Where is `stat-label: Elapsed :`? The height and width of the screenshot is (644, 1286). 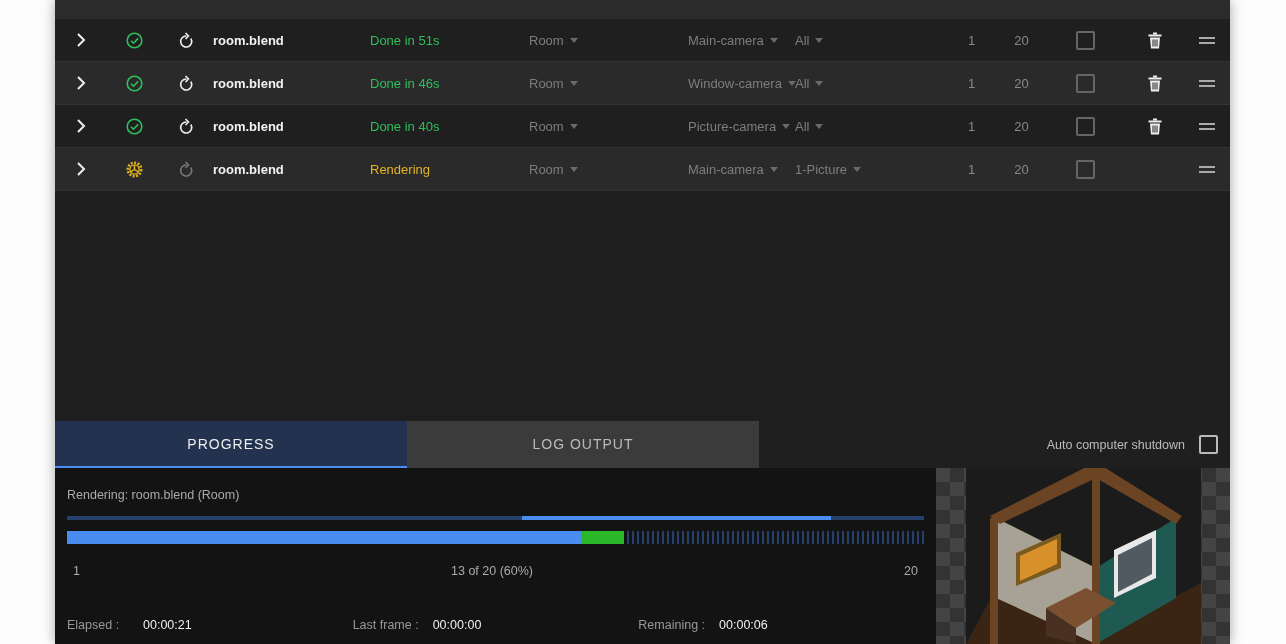 stat-label: Elapsed : is located at coordinates (94, 625).